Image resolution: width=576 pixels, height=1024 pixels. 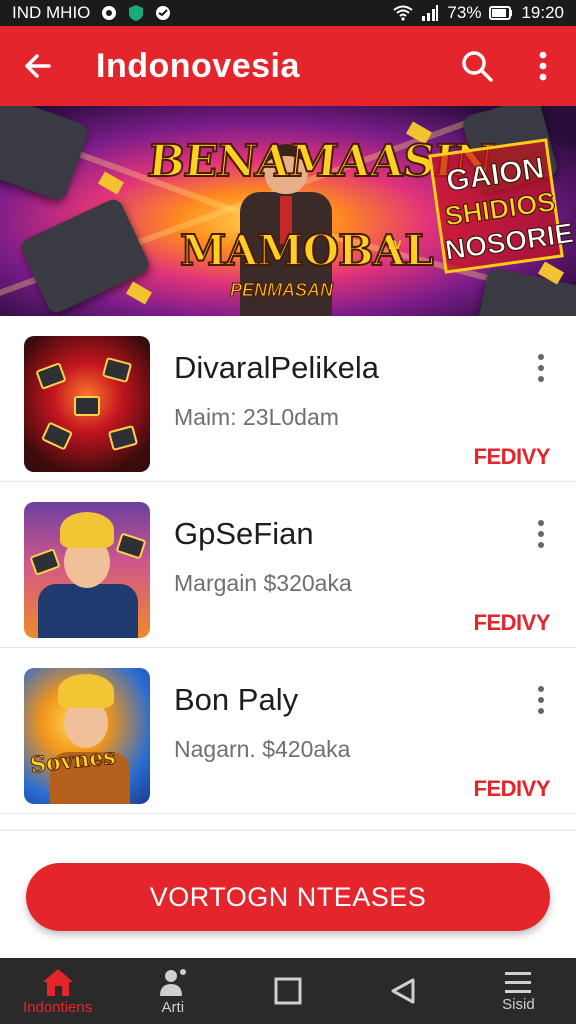 I want to click on nav-item-recents, so click(x=287, y=991).